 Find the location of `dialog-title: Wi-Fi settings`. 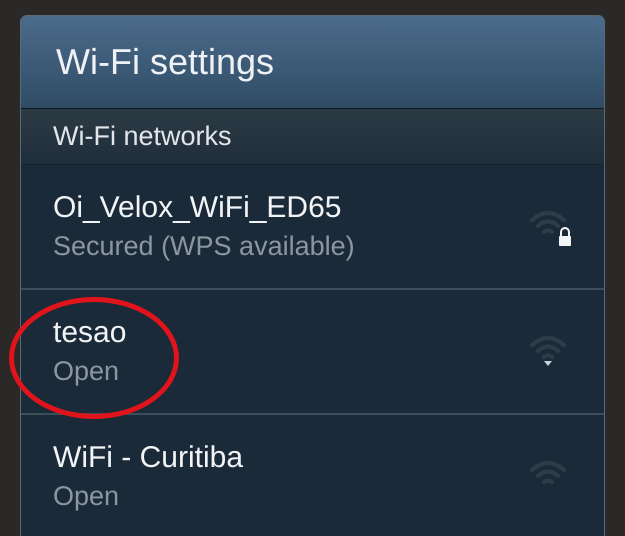

dialog-title: Wi-Fi settings is located at coordinates (165, 62).